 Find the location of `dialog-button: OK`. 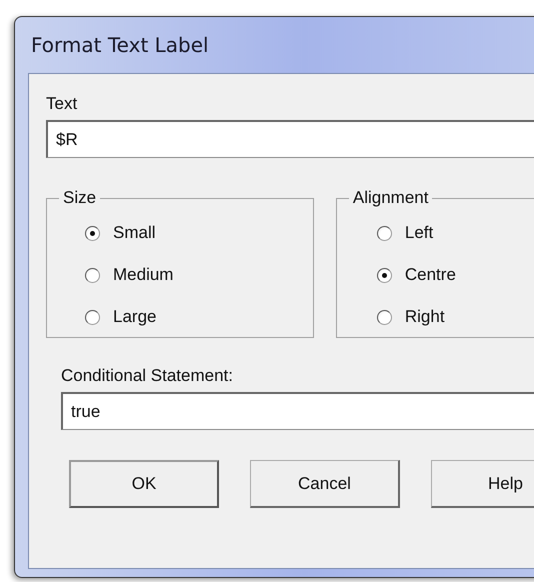

dialog-button: OK is located at coordinates (144, 484).